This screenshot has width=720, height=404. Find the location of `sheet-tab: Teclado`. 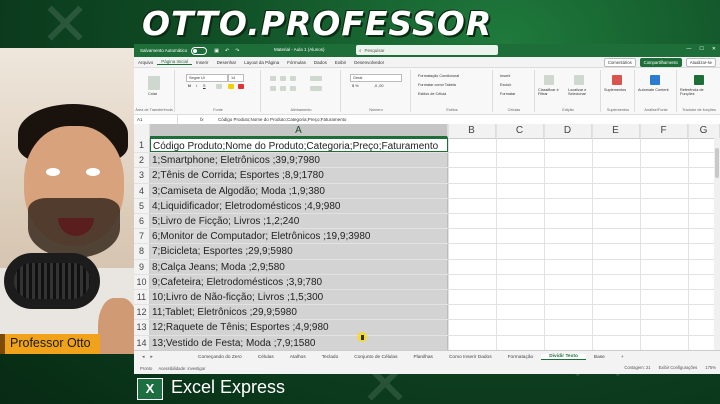

sheet-tab: Teclado is located at coordinates (330, 357).